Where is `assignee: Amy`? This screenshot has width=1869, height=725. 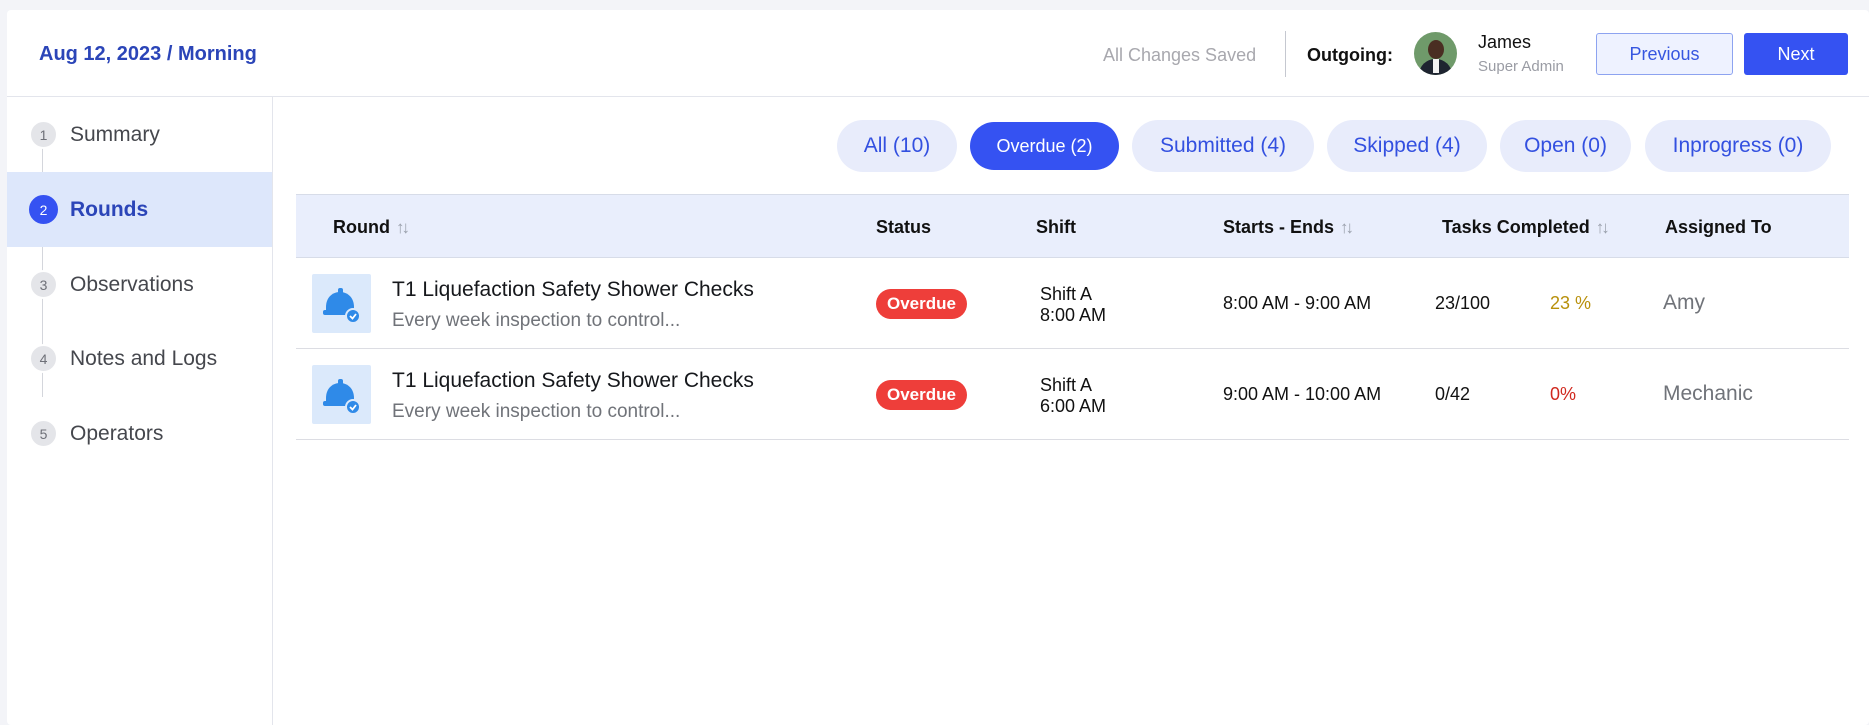 assignee: Amy is located at coordinates (1684, 302).